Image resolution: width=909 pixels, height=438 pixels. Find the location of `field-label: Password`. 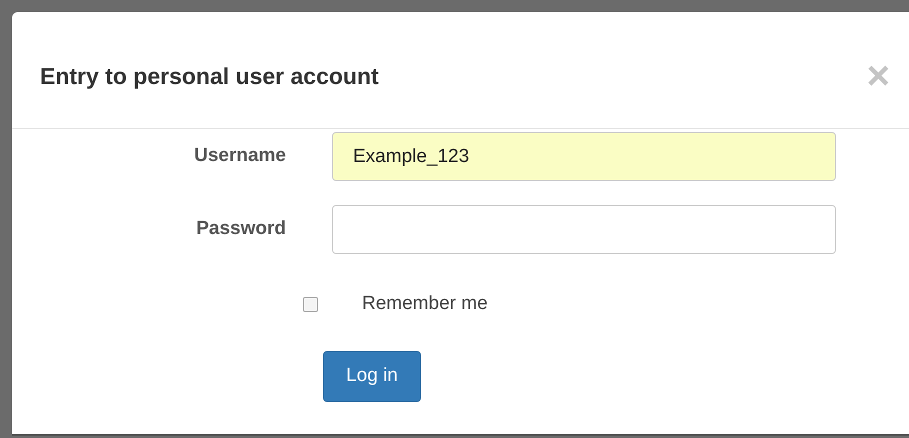

field-label: Password is located at coordinates (240, 229).